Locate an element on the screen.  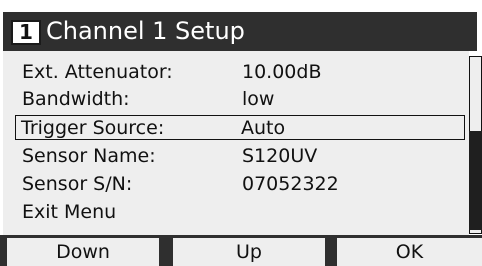
menu-item-value: Auto is located at coordinates (263, 128).